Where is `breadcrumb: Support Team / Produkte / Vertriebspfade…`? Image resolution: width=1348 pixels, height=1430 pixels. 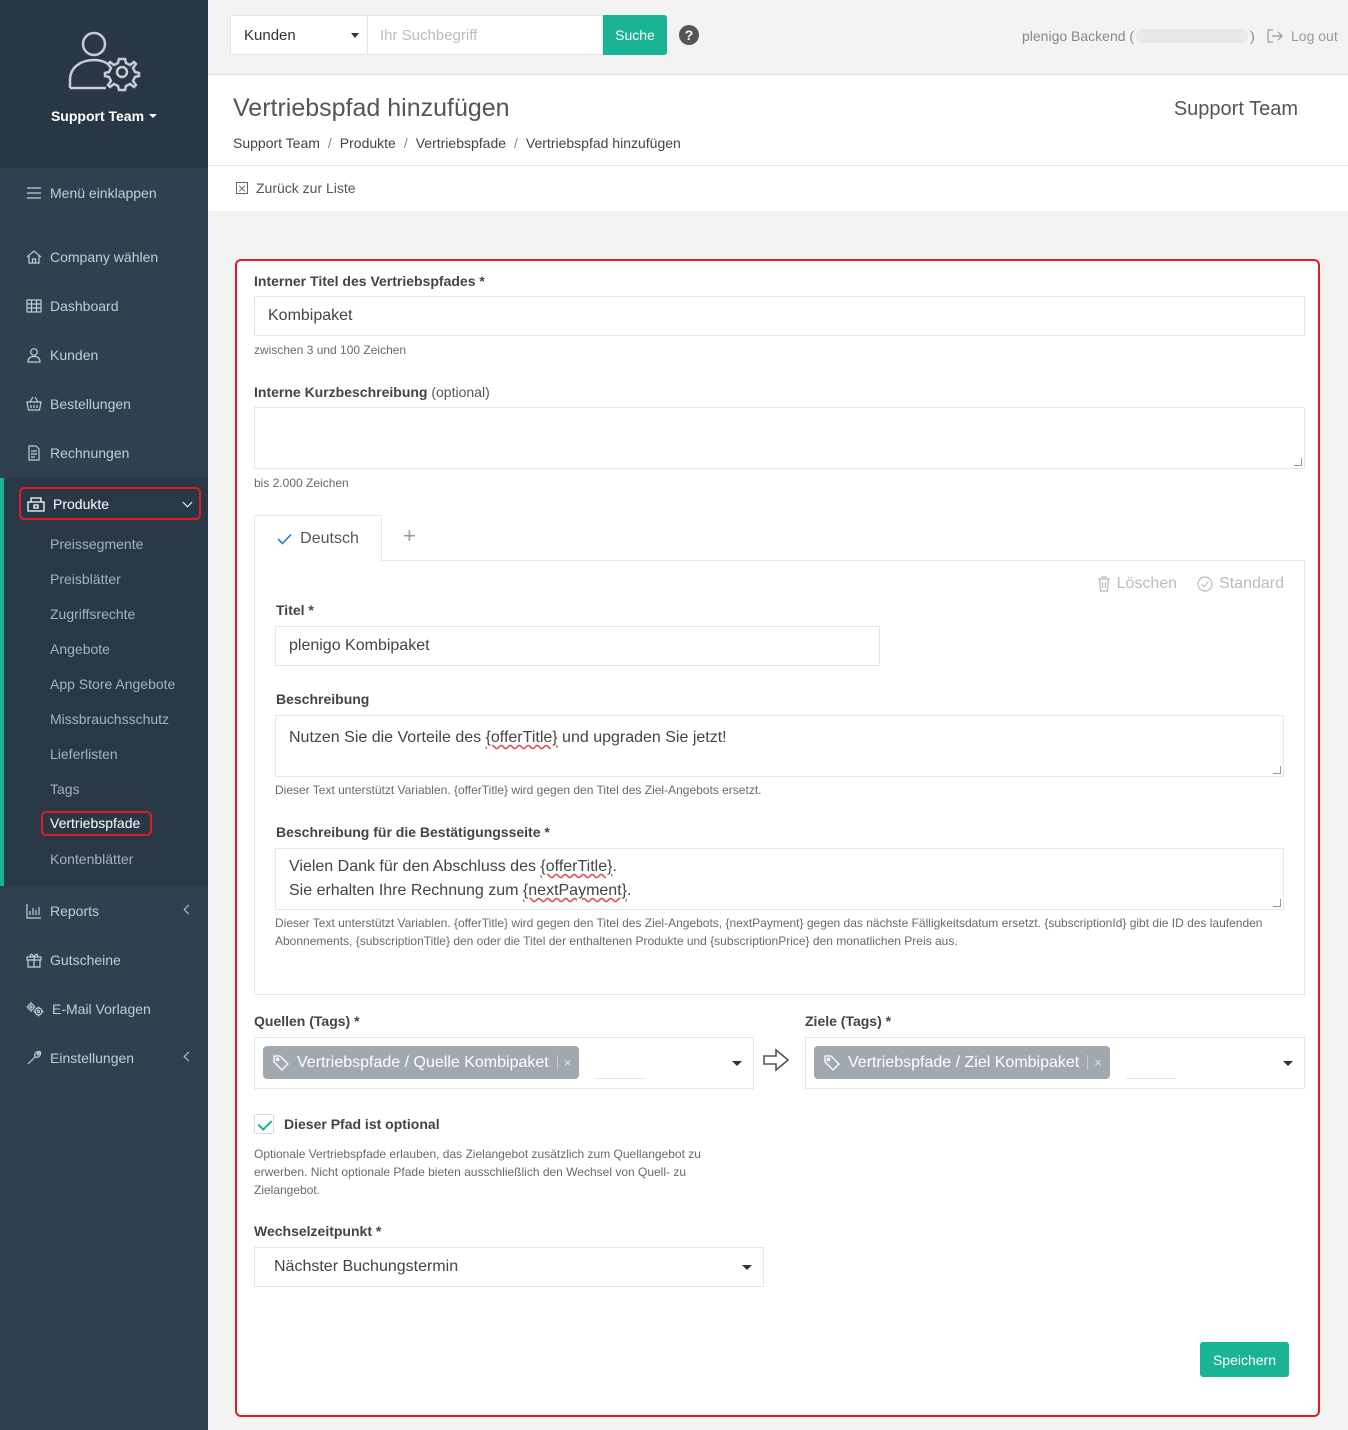
breadcrumb: Support Team / Produkte / Vertriebspfade… is located at coordinates (457, 143).